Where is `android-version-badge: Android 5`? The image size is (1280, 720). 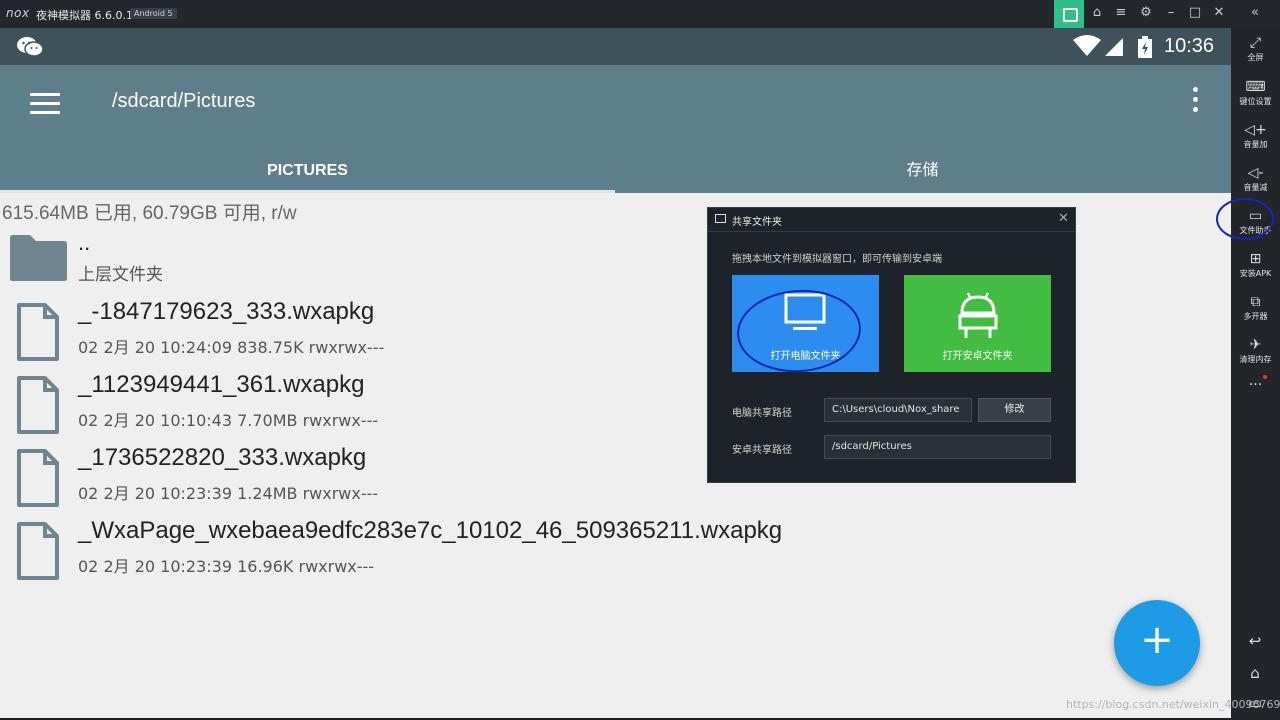
android-version-badge: Android 5 is located at coordinates (153, 13).